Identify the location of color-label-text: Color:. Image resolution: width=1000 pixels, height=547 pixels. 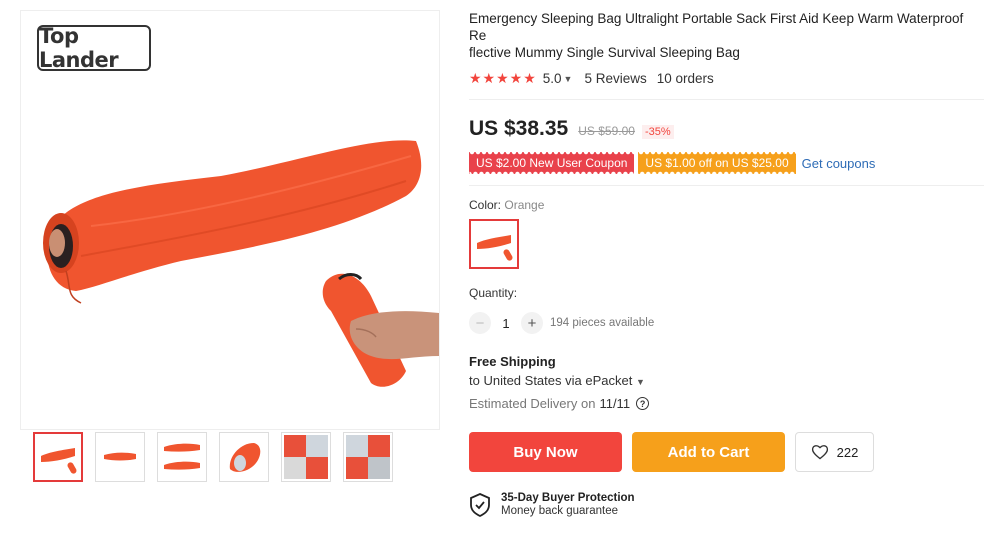
(485, 205).